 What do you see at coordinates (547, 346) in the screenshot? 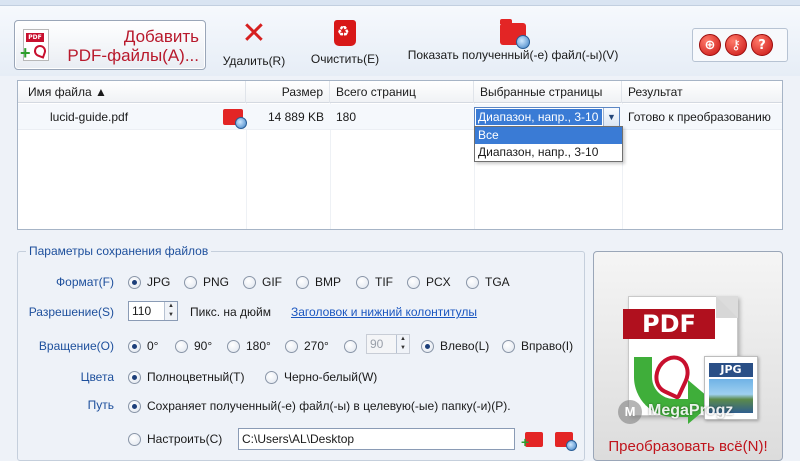
I see `rotation-right-label: Вправо(I)` at bounding box center [547, 346].